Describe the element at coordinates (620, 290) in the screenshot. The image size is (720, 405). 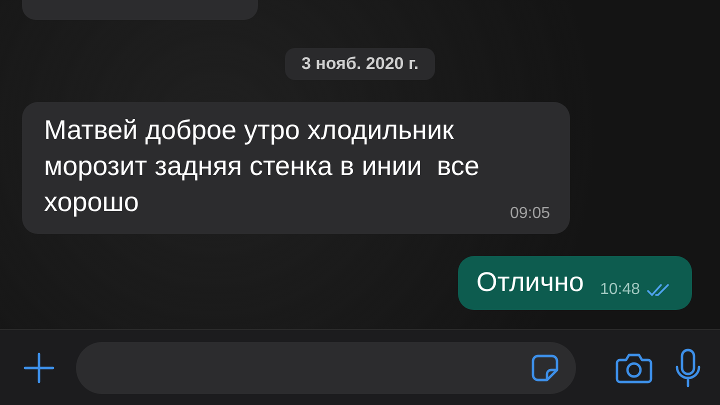
I see `message-time: 10:48` at that location.